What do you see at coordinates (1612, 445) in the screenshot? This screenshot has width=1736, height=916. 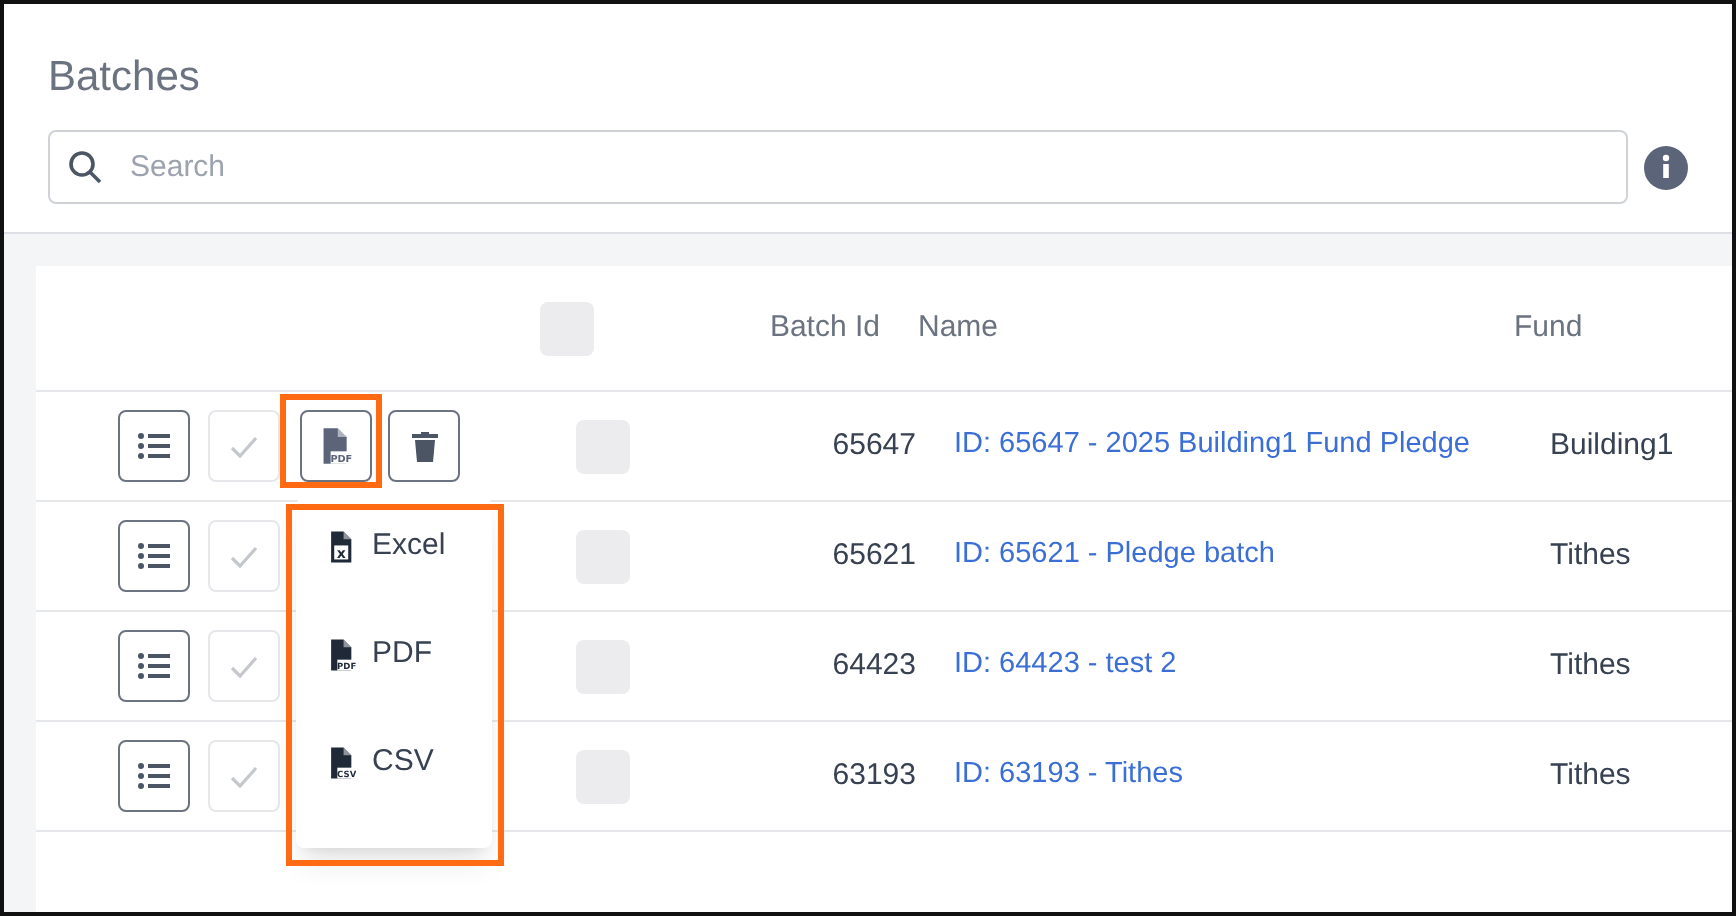 I see `fund-name: Building1` at bounding box center [1612, 445].